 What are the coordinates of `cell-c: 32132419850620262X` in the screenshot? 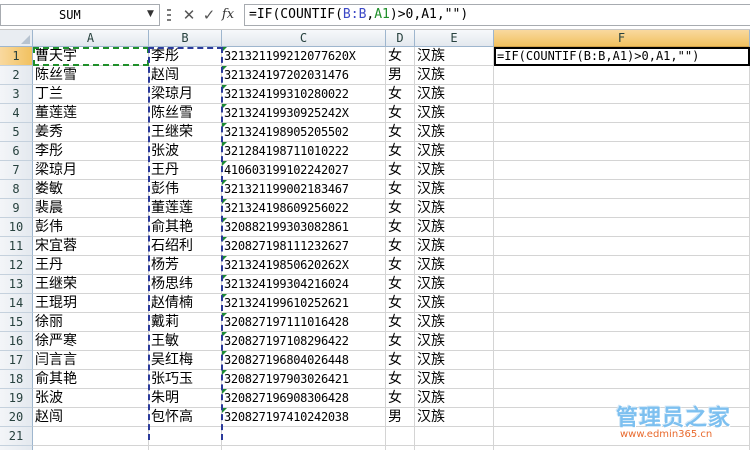 It's located at (304, 265).